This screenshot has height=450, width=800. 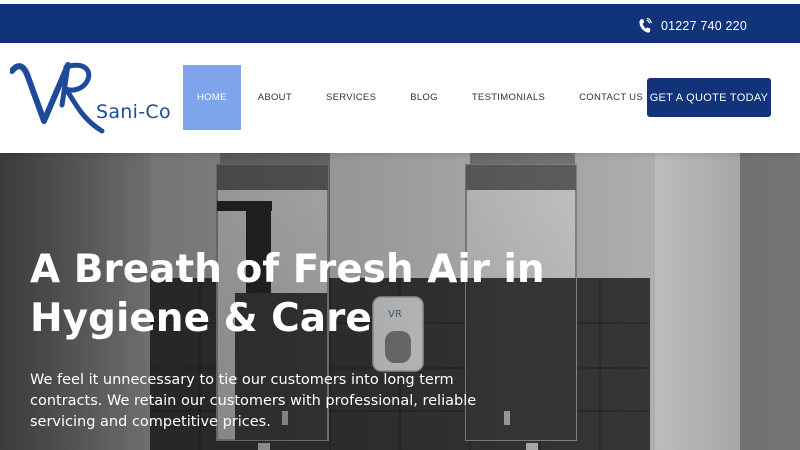 I want to click on phone-icon, so click(x=645, y=26).